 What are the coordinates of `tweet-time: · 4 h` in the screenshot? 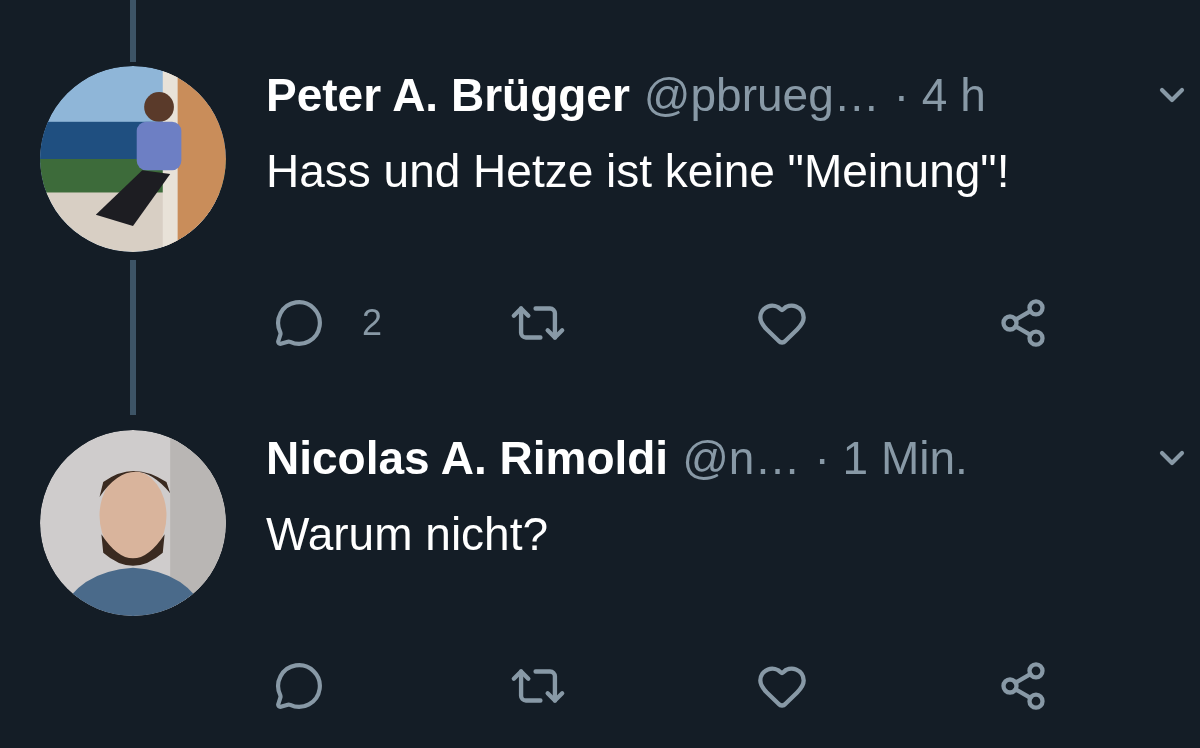 It's located at (939, 95).